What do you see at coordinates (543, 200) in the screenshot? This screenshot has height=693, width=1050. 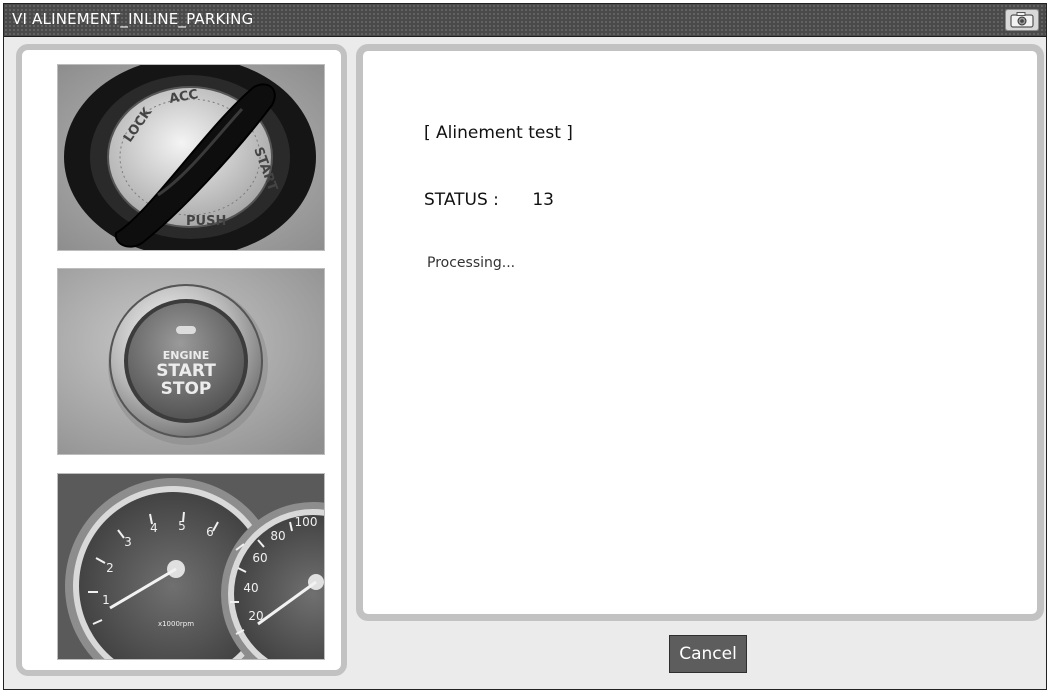 I see `status-value: 13` at bounding box center [543, 200].